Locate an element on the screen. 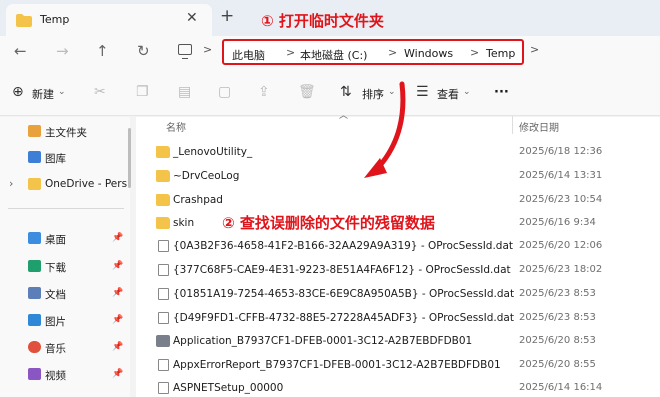 The height and width of the screenshot is (397, 660). sidebar-item-home: 主文件夹 is located at coordinates (65, 132).